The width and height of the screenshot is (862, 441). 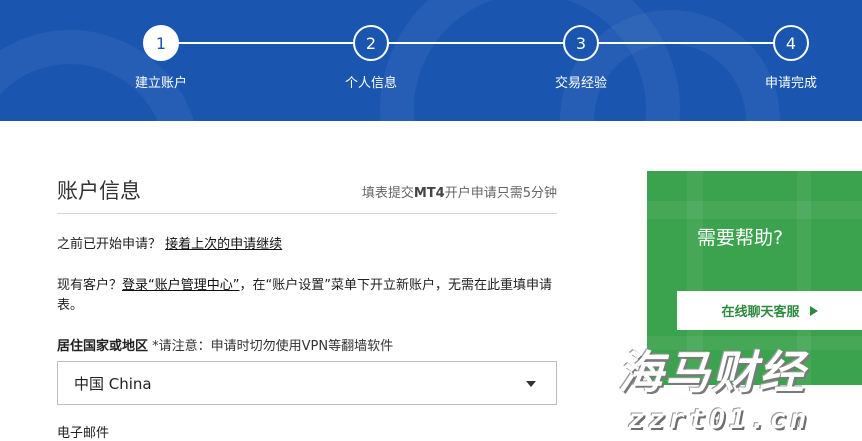 What do you see at coordinates (307, 383) in the screenshot?
I see `country-select: 中国 China` at bounding box center [307, 383].